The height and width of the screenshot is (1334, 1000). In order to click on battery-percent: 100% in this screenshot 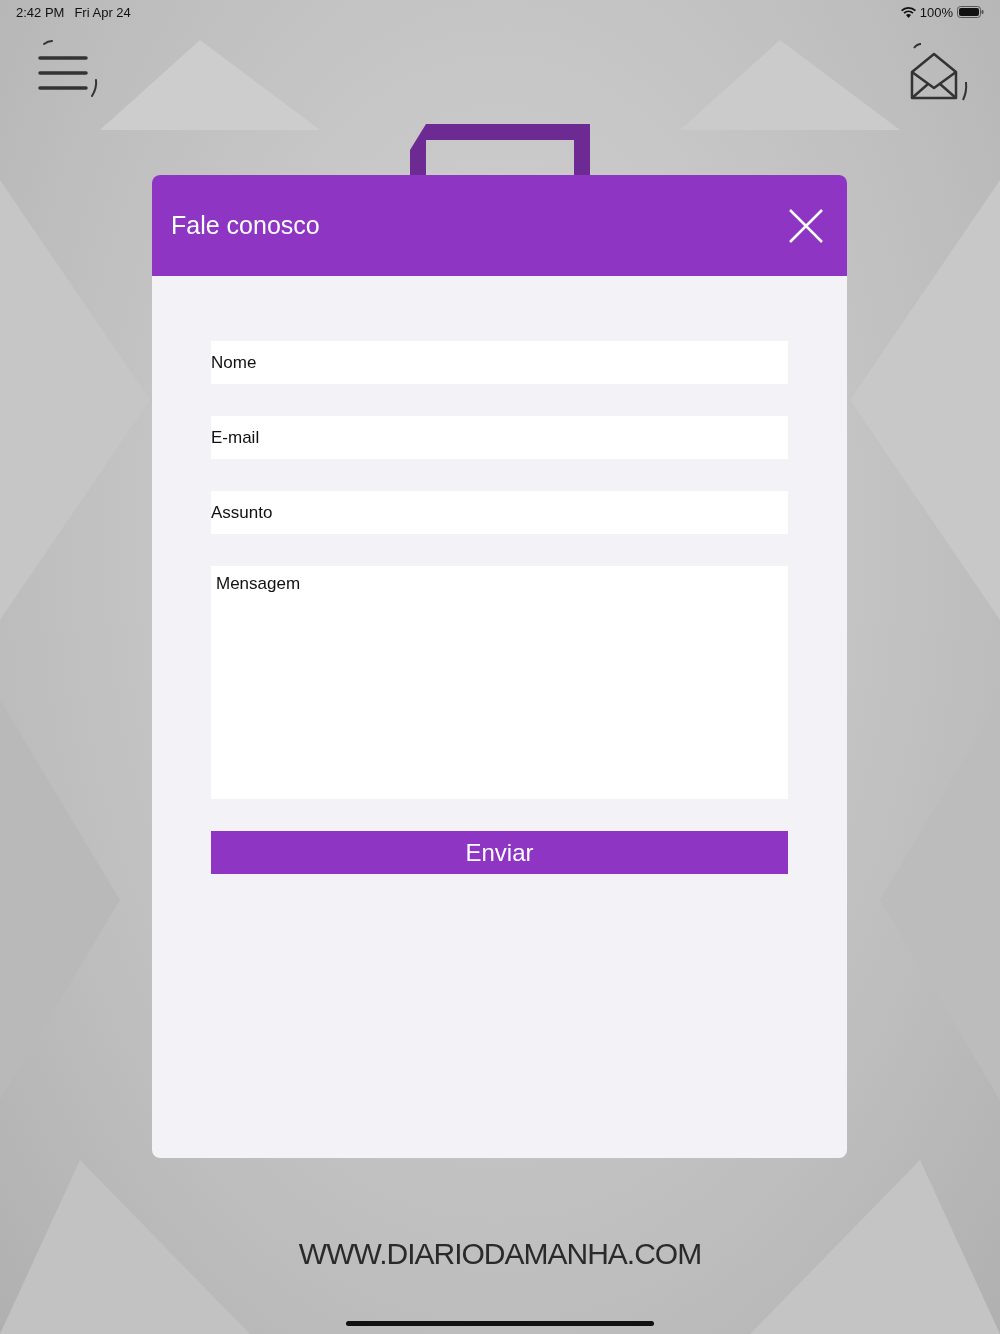, I will do `click(936, 12)`.